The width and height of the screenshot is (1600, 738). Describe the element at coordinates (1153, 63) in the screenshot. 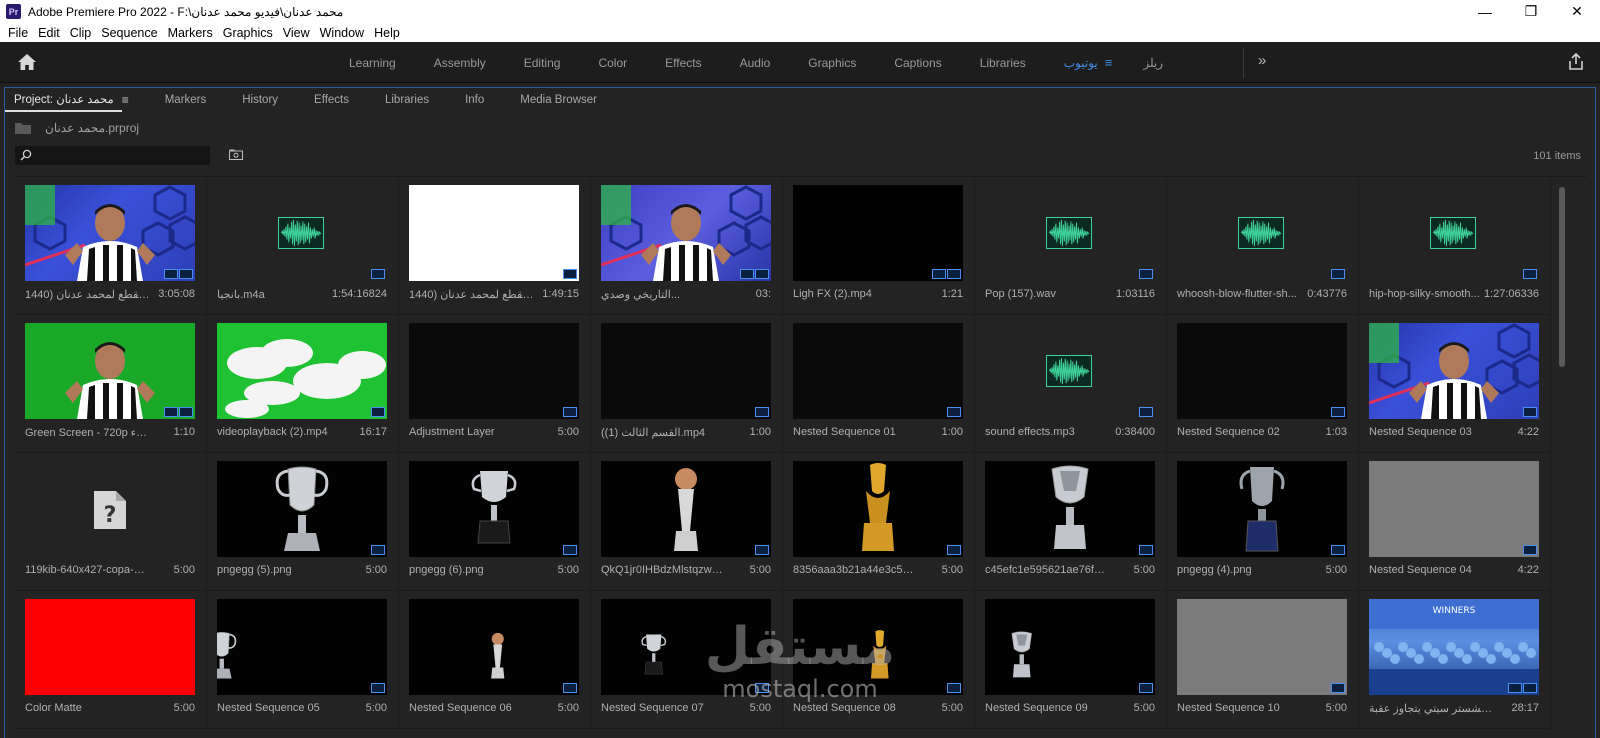

I see `workspace-reels: ريلز` at that location.